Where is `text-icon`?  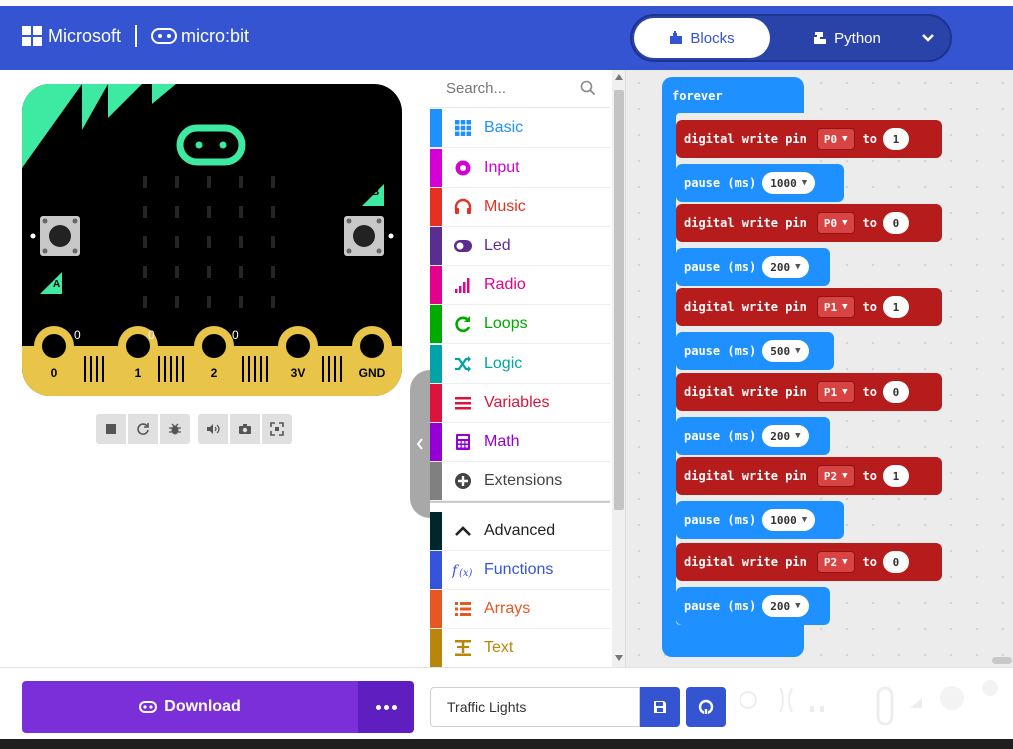
text-icon is located at coordinates (463, 648).